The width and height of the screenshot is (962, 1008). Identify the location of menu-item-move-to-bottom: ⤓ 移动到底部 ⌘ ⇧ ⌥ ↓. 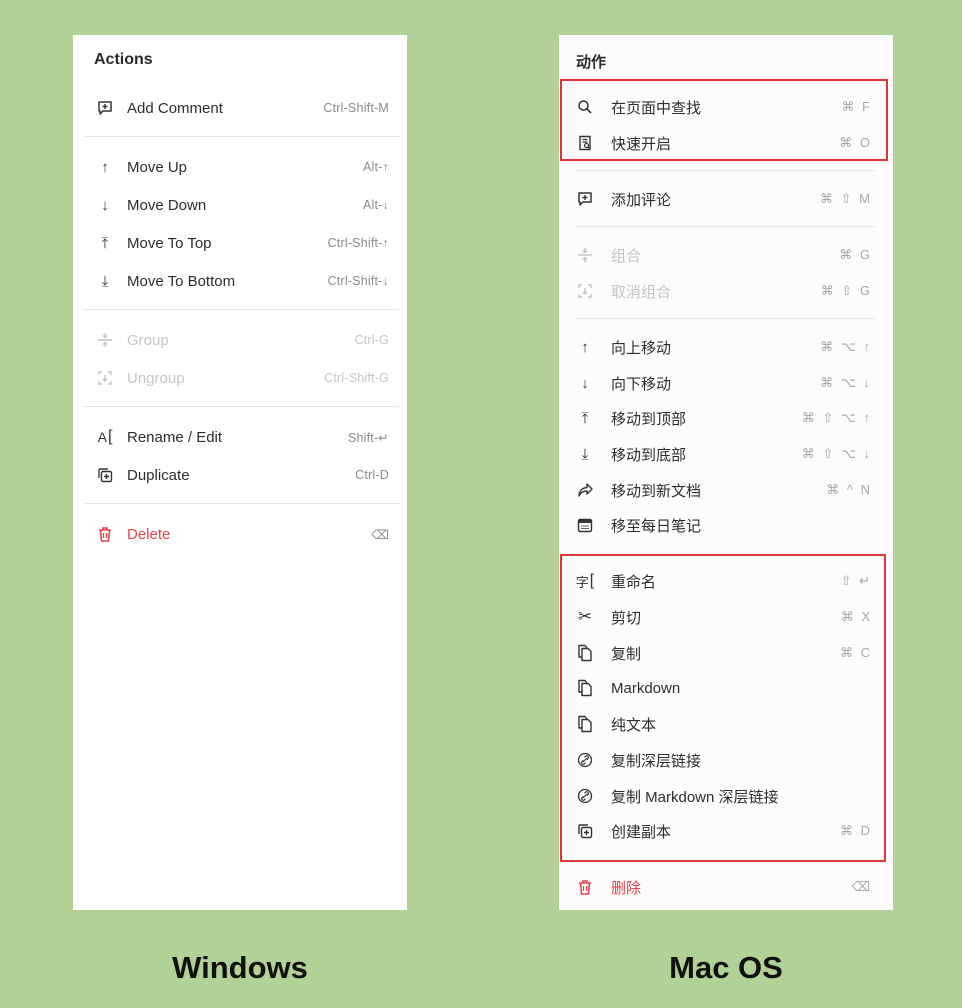
(726, 454).